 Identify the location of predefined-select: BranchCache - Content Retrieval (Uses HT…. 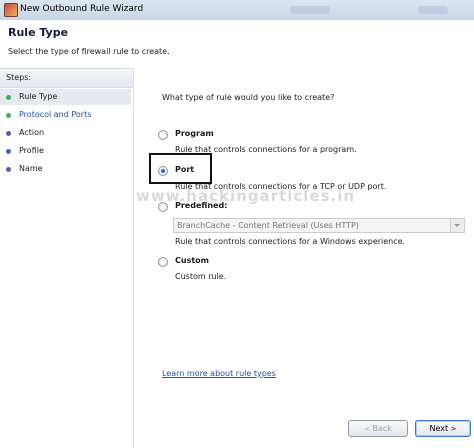
(319, 225).